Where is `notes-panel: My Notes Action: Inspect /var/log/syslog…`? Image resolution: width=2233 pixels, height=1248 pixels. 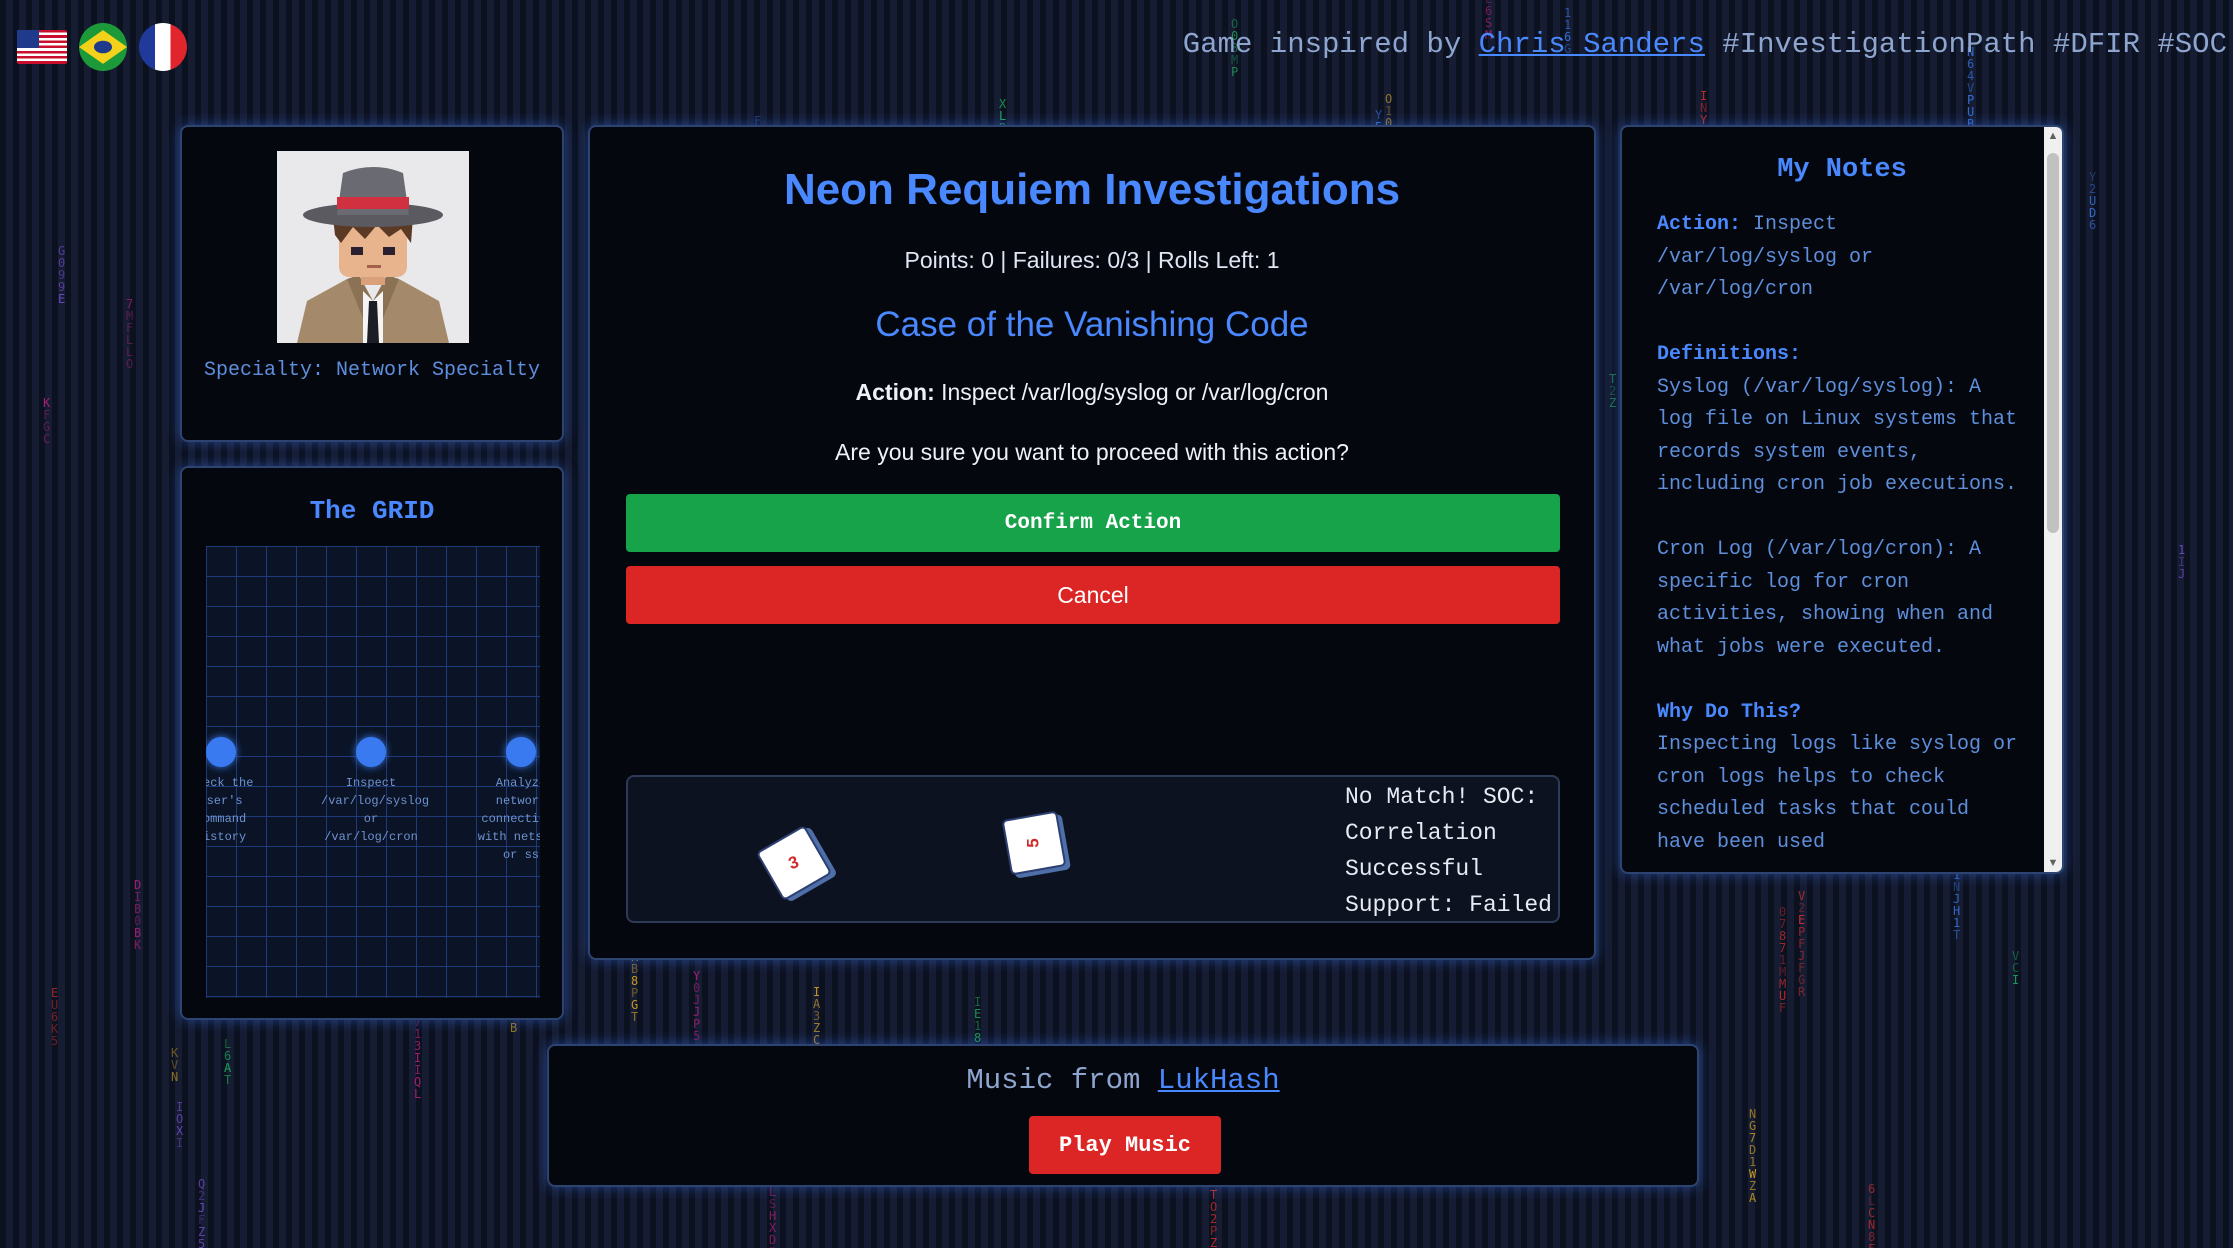
notes-panel: My Notes Action: Inspect /var/log/syslog… is located at coordinates (1842, 499).